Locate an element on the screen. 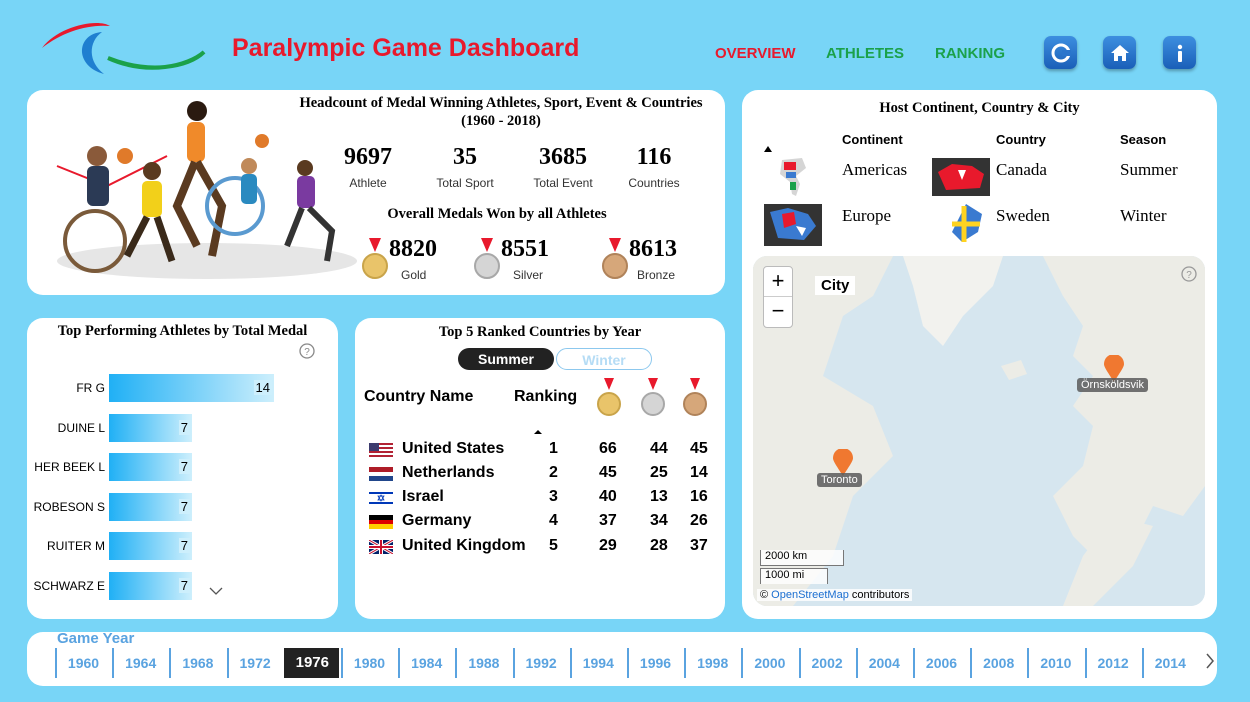 This screenshot has width=1250, height=702. kpi-label: Countries is located at coordinates (654, 183).